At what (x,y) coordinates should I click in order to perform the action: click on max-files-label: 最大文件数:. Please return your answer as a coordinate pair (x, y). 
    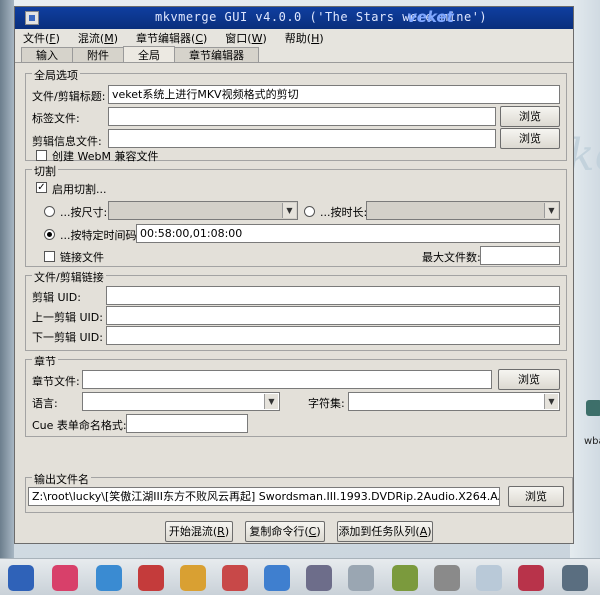
    Looking at the image, I should click on (451, 257).